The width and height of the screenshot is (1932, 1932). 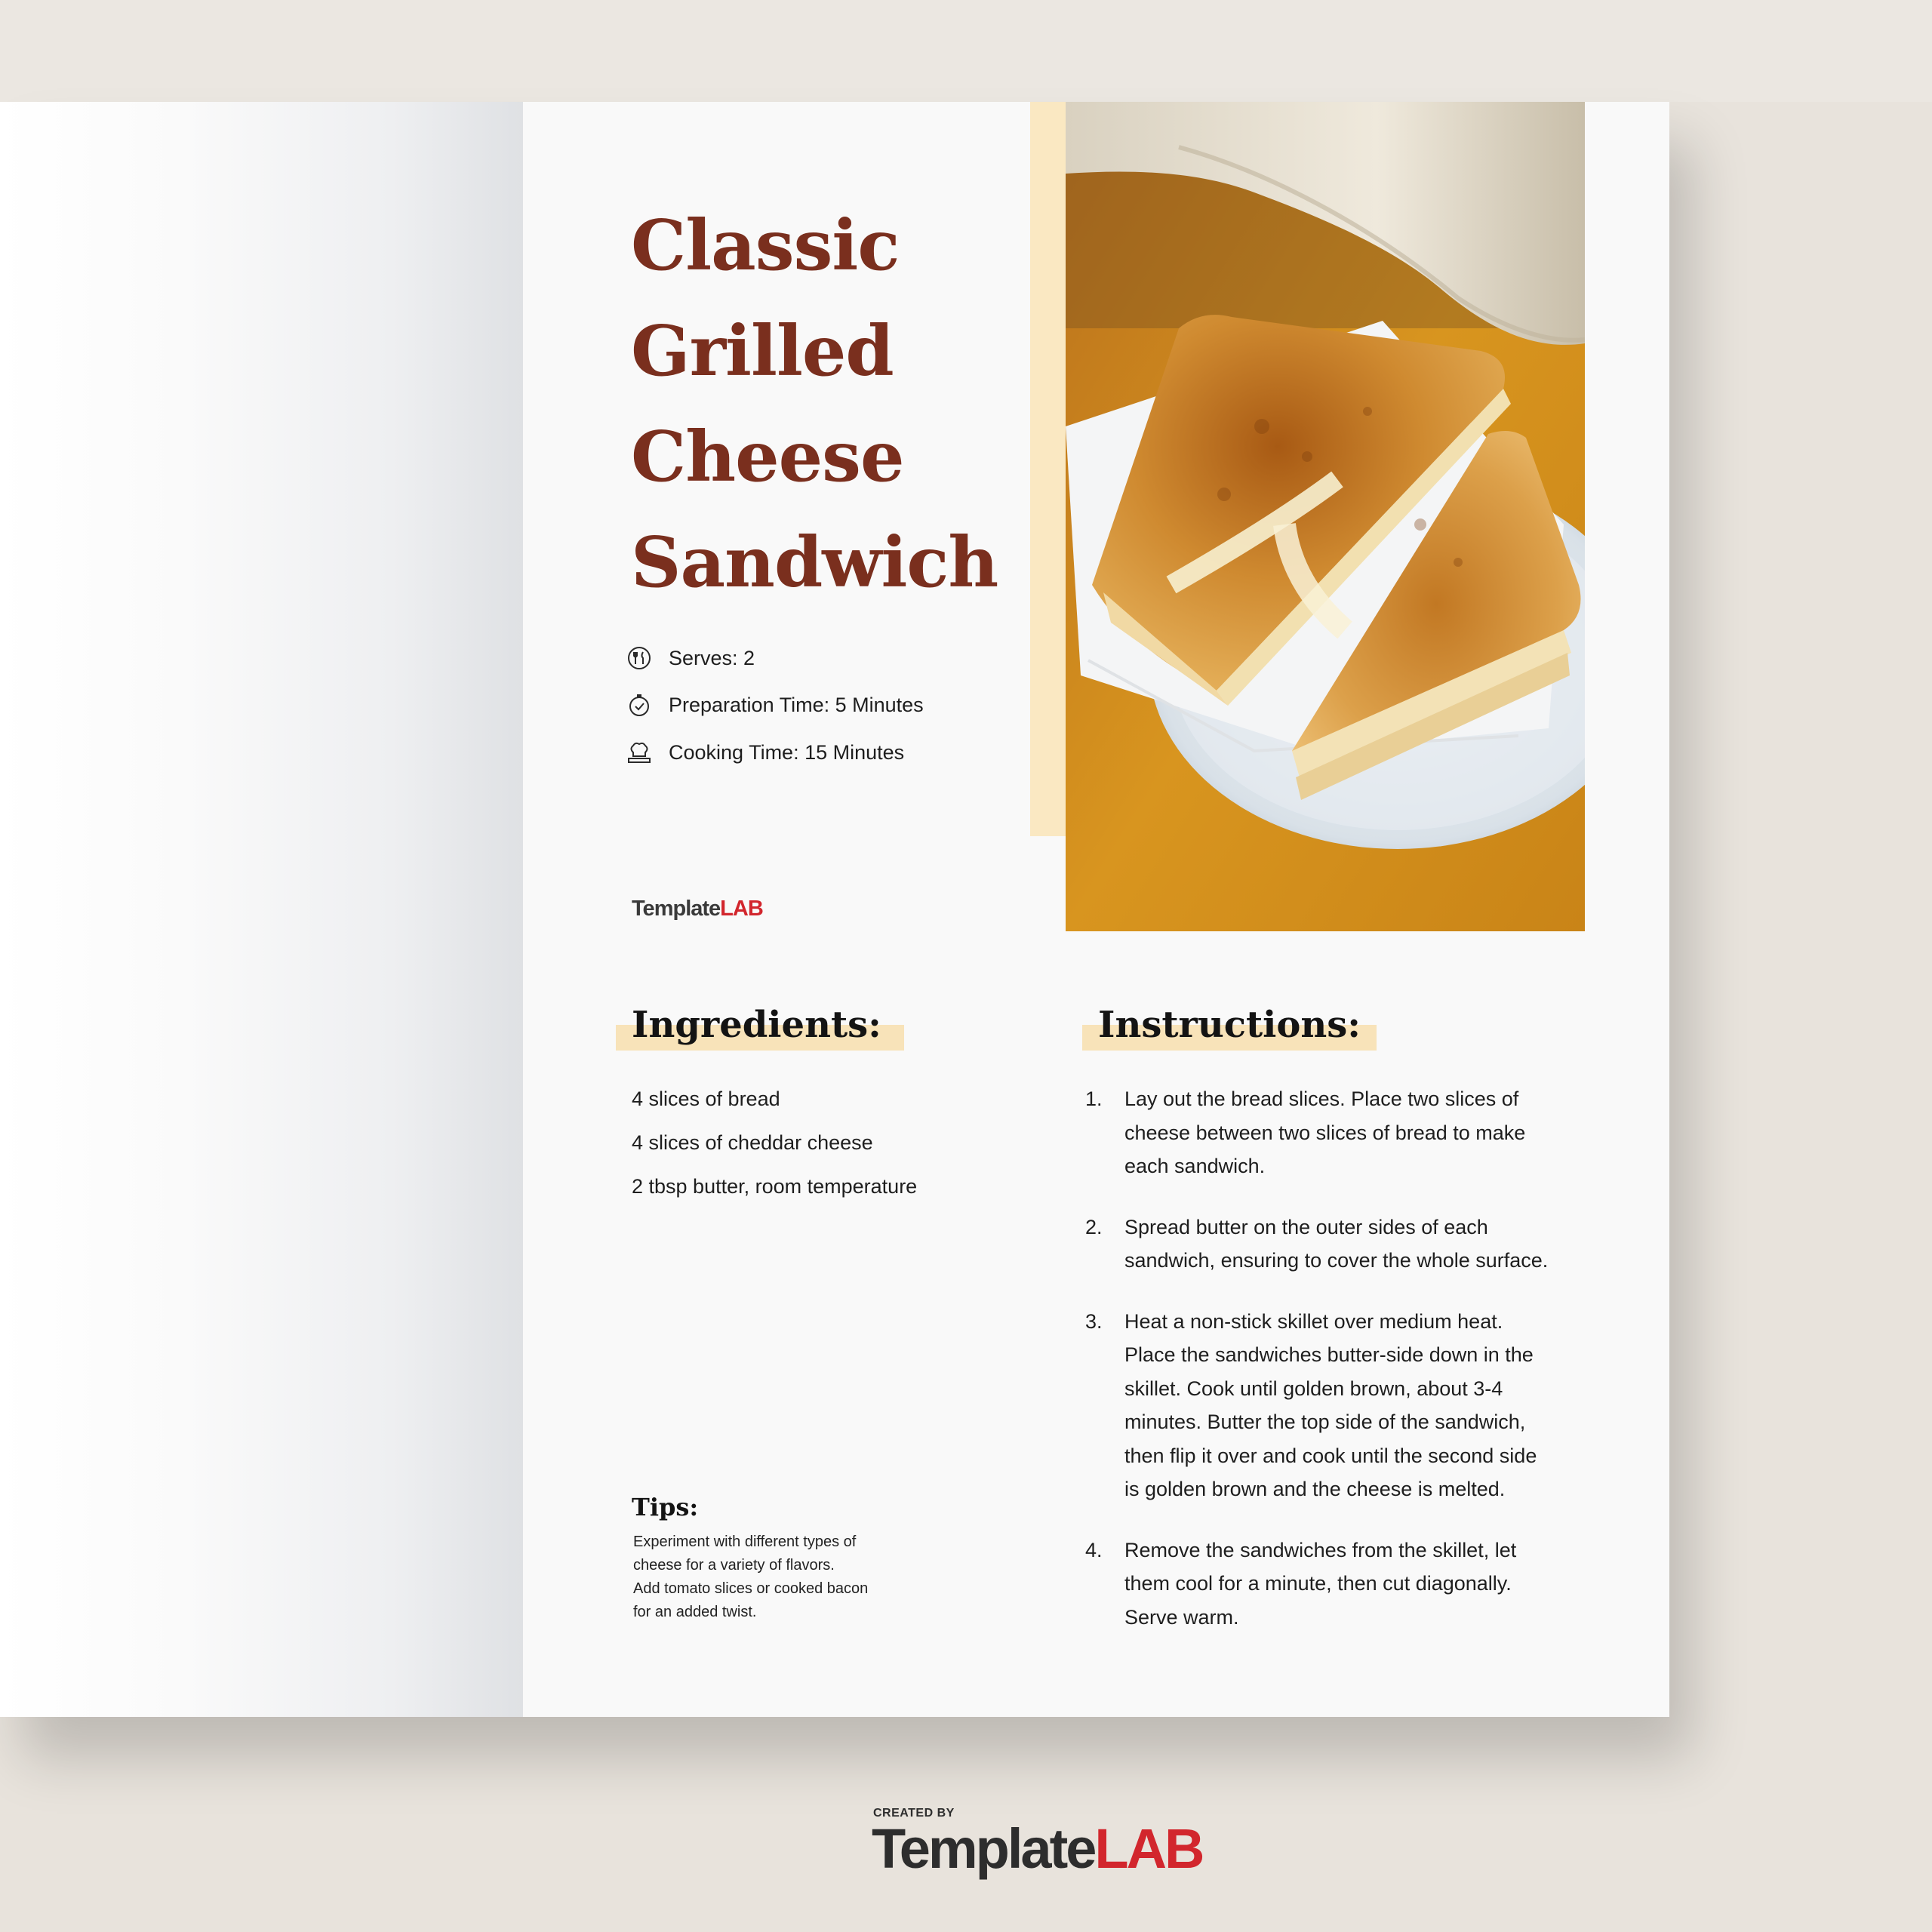 I want to click on tips-heading: Tips:, so click(x=665, y=1507).